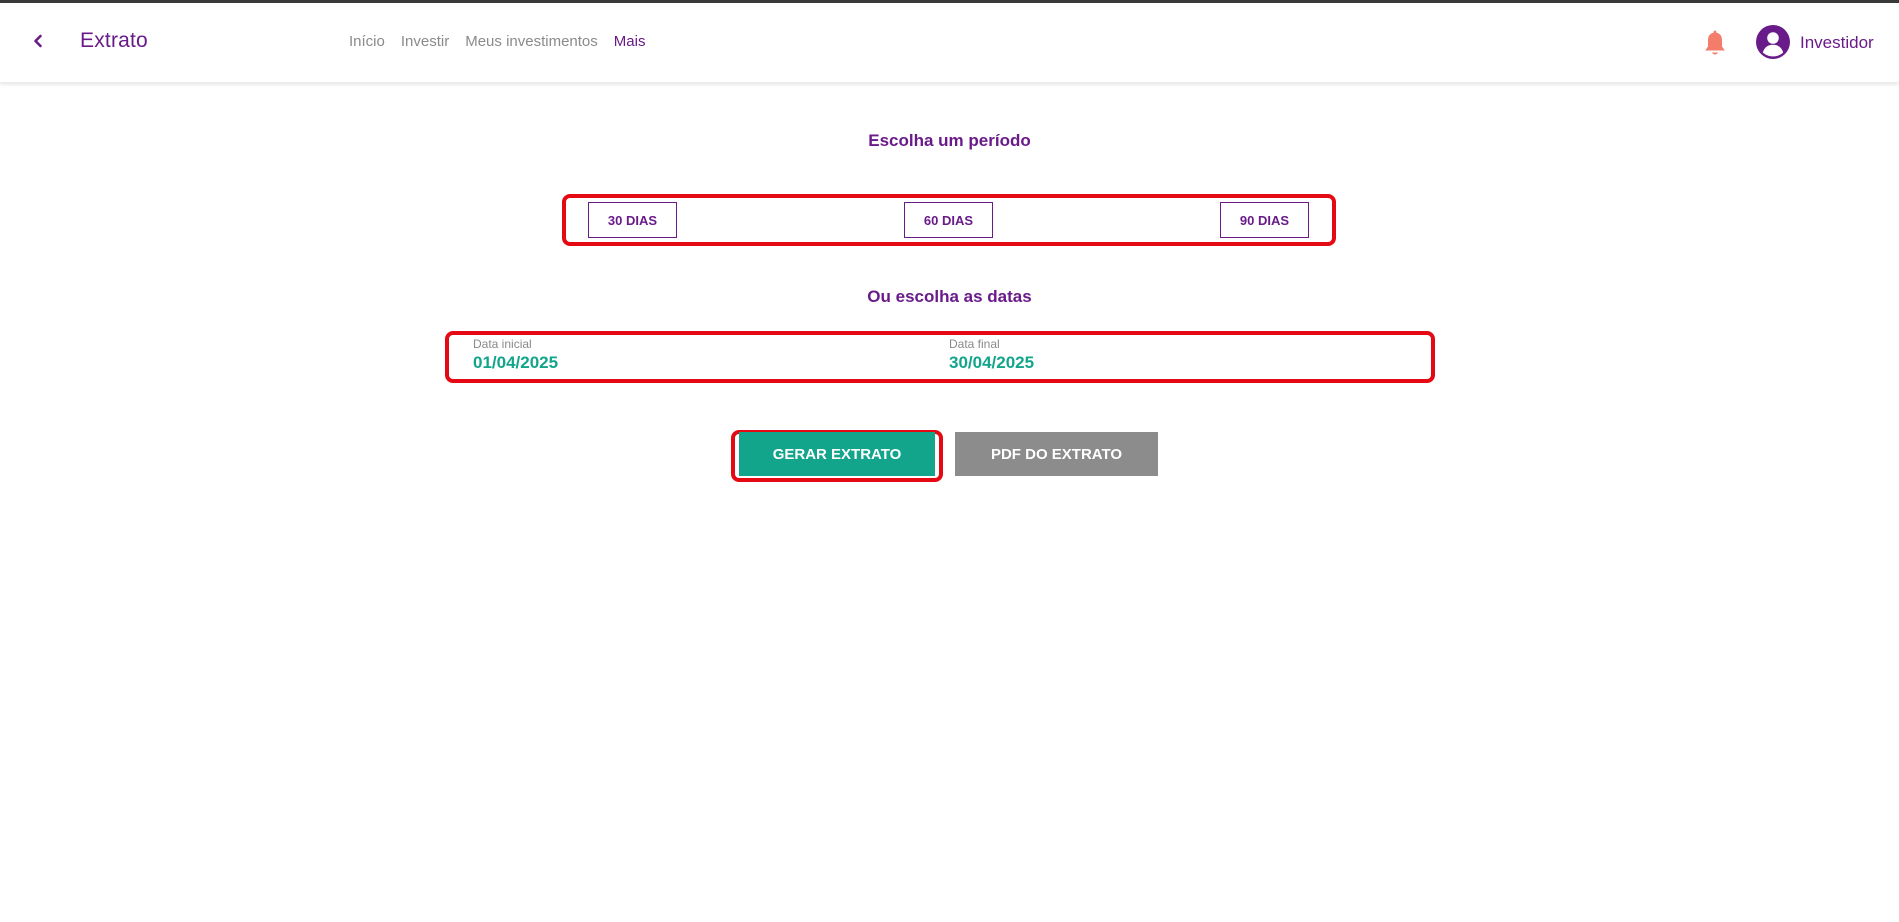  What do you see at coordinates (1837, 43) in the screenshot?
I see `user-name: Investidor` at bounding box center [1837, 43].